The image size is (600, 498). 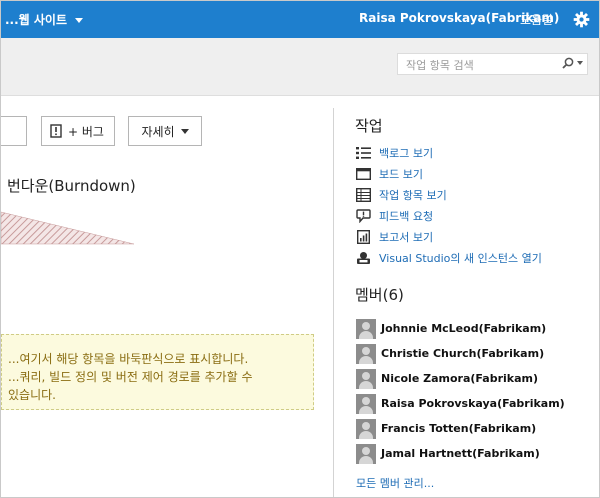 What do you see at coordinates (363, 152) in the screenshot?
I see `backlog-list-icon` at bounding box center [363, 152].